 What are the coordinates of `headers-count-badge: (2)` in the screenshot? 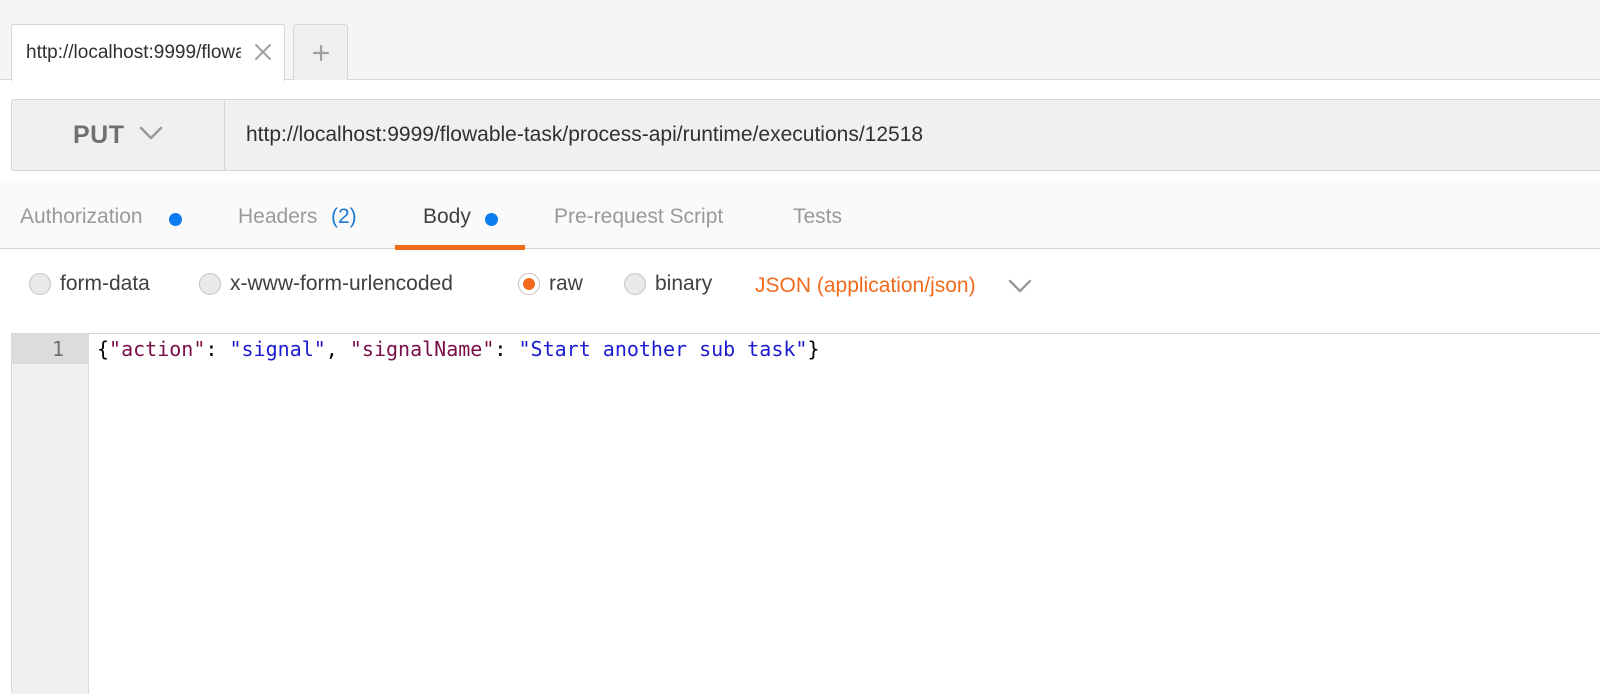 It's located at (344, 216).